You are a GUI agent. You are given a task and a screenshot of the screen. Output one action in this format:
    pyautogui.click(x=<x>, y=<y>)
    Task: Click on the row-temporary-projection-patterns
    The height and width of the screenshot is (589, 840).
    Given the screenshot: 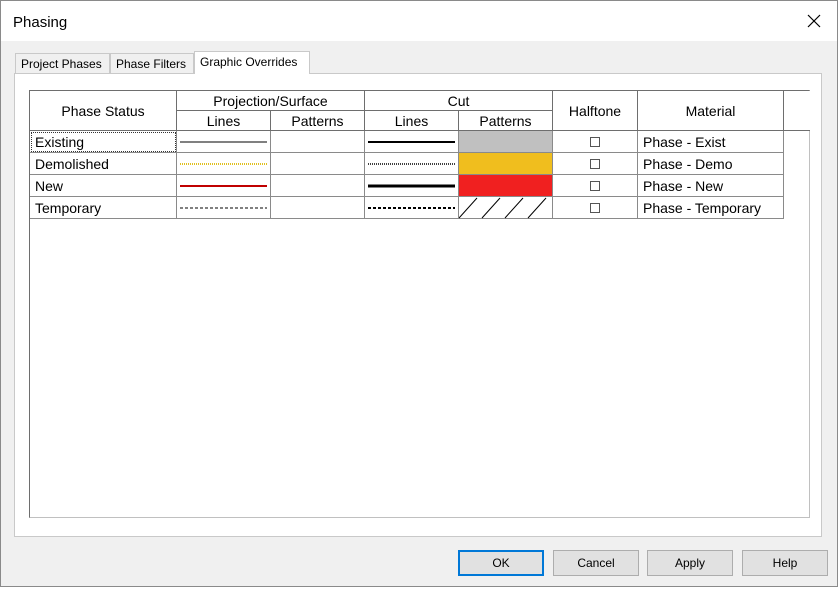 What is the action you would take?
    pyautogui.click(x=318, y=208)
    